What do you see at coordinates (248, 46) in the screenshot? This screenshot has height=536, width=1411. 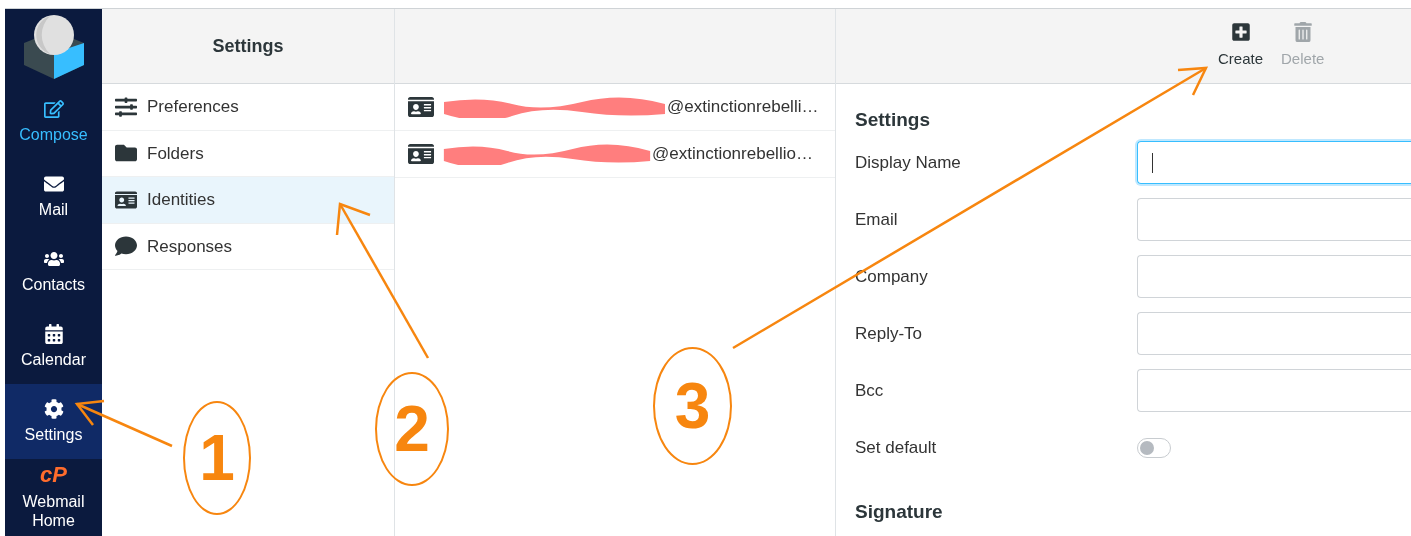 I see `panel-title: Settings` at bounding box center [248, 46].